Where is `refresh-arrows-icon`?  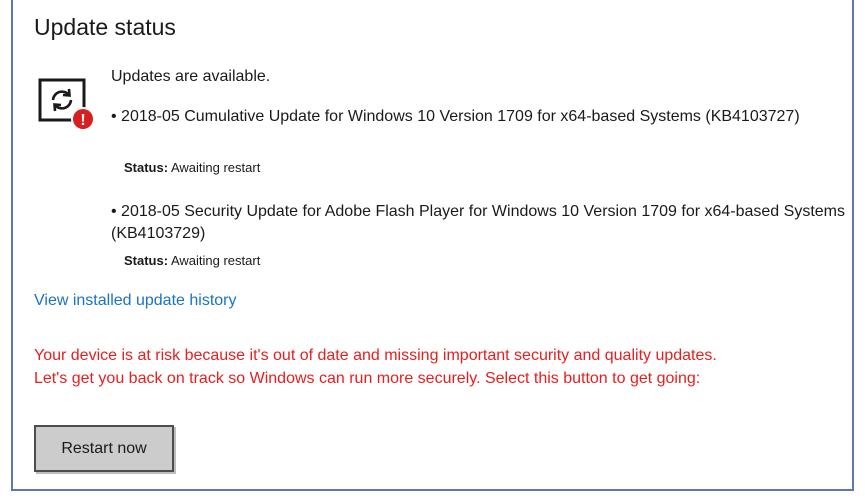 refresh-arrows-icon is located at coordinates (62, 100).